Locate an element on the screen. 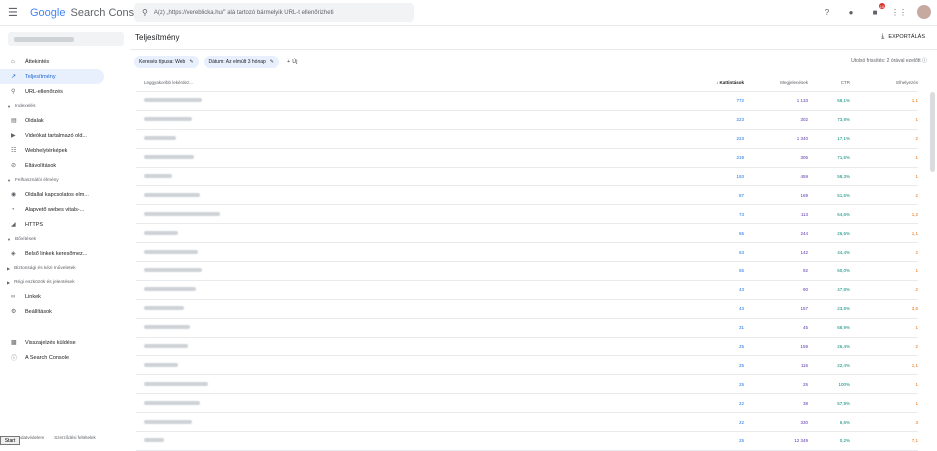  page-header: Teljesítmény is located at coordinates (533, 38).